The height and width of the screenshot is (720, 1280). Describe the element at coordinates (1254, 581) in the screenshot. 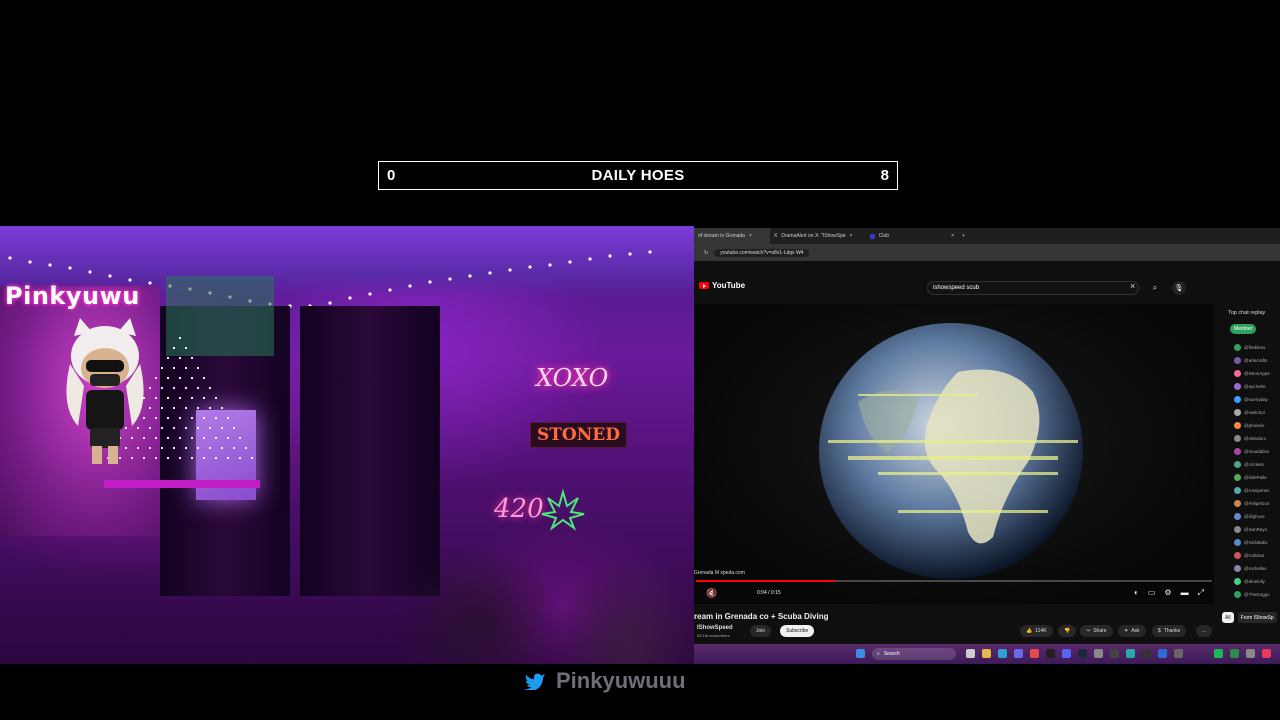

I see `chat-username: @dinelolly` at that location.